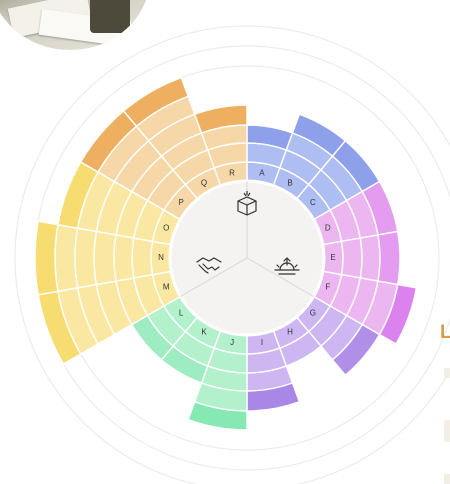  Describe the element at coordinates (247, 258) in the screenshot. I see `center-hub` at that location.